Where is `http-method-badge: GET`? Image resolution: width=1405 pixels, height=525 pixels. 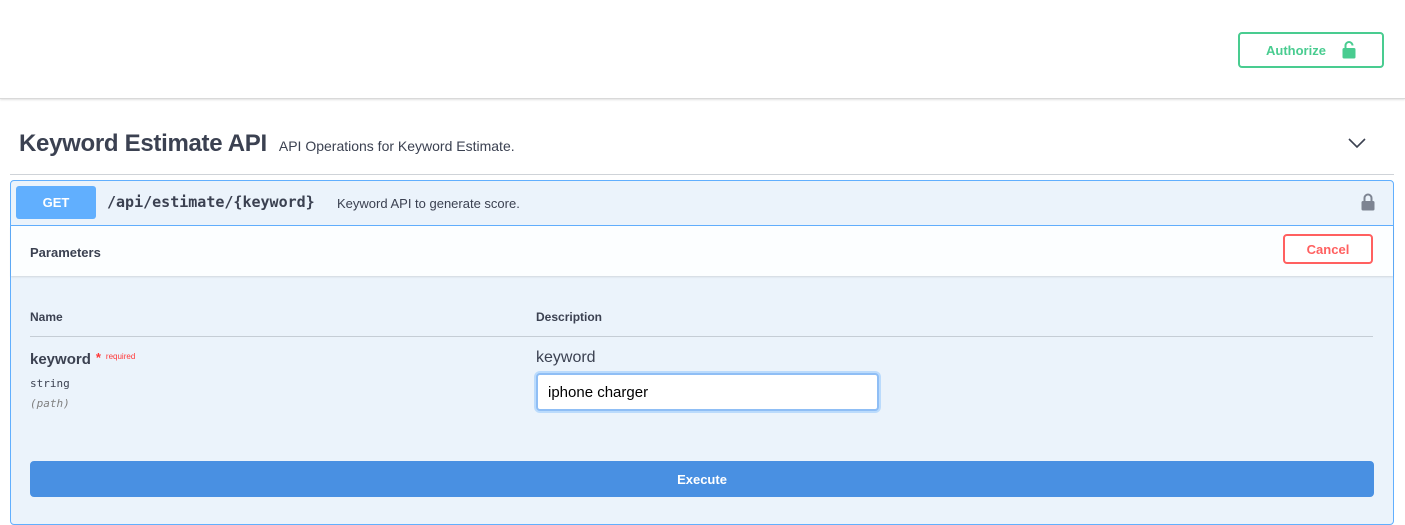 http-method-badge: GET is located at coordinates (56, 202).